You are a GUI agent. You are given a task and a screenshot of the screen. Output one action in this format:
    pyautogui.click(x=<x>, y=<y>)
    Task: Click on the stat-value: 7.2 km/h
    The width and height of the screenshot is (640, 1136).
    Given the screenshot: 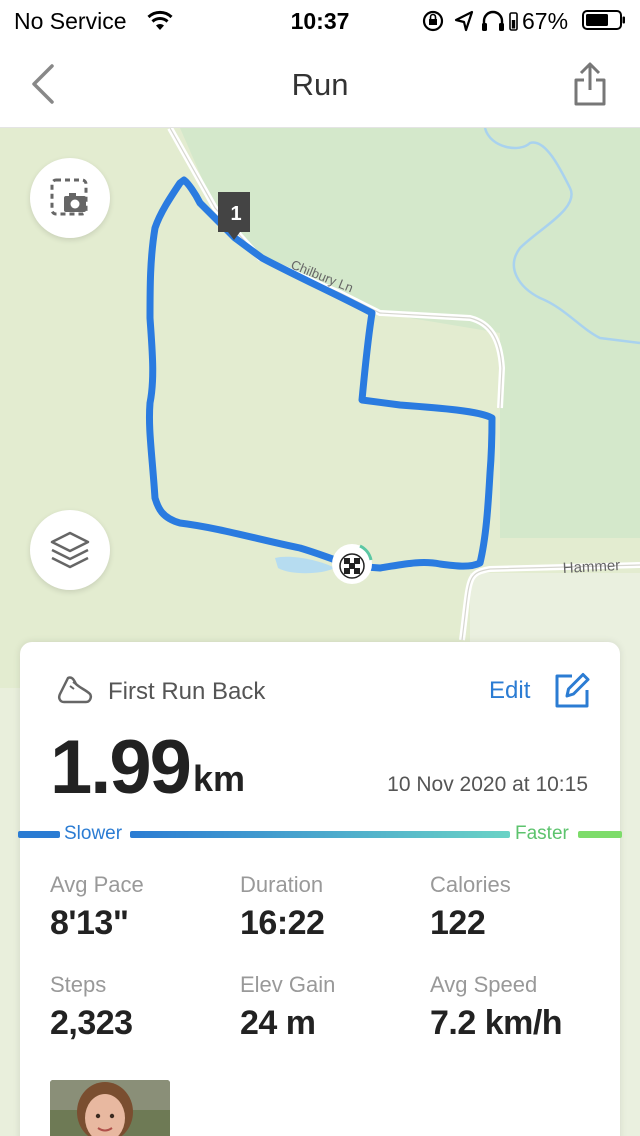 What is the action you would take?
    pyautogui.click(x=496, y=1023)
    